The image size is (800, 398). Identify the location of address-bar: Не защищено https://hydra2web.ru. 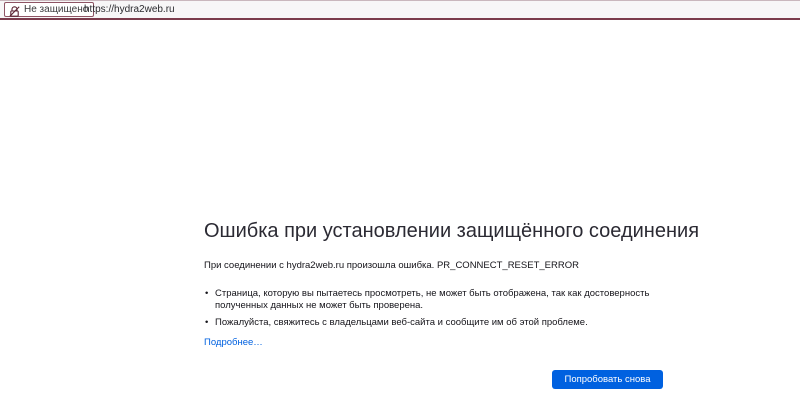
(400, 10).